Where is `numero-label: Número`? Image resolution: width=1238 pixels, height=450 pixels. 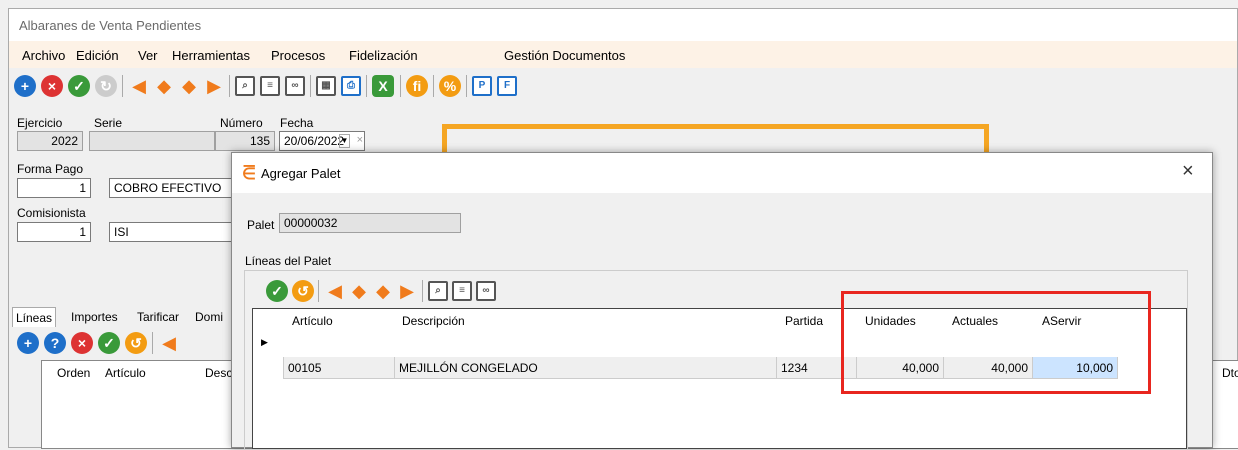 numero-label: Número is located at coordinates (241, 123).